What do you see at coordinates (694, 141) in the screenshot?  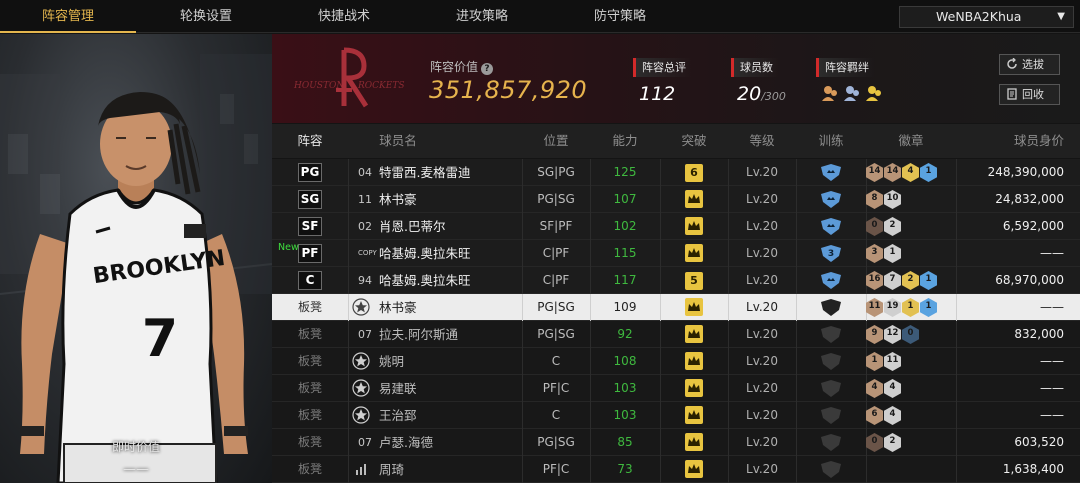 I see `col-breakthrough: 突破` at bounding box center [694, 141].